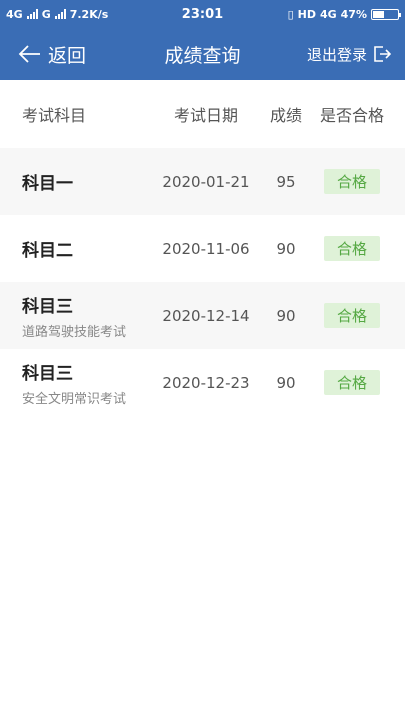 The image size is (405, 720). I want to click on subject-cell: 科目二, so click(87, 248).